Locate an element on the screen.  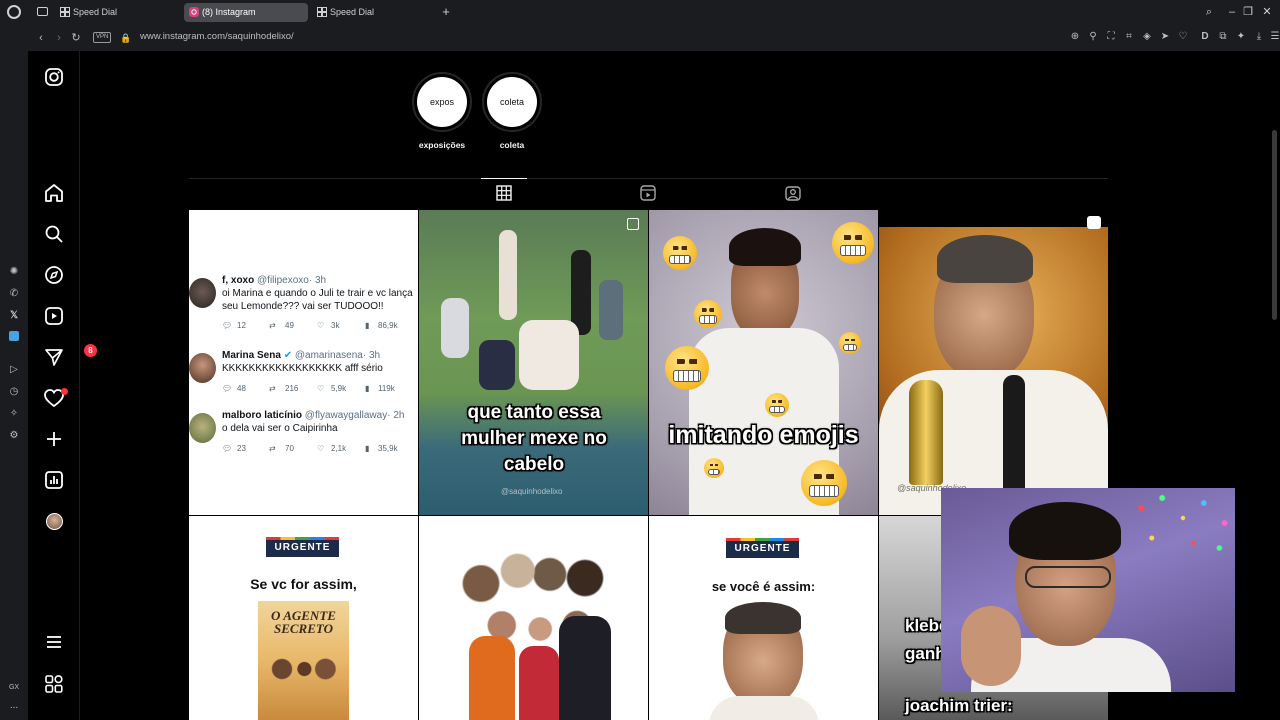
urgente-badge: URGENTE is located at coordinates (302, 547).